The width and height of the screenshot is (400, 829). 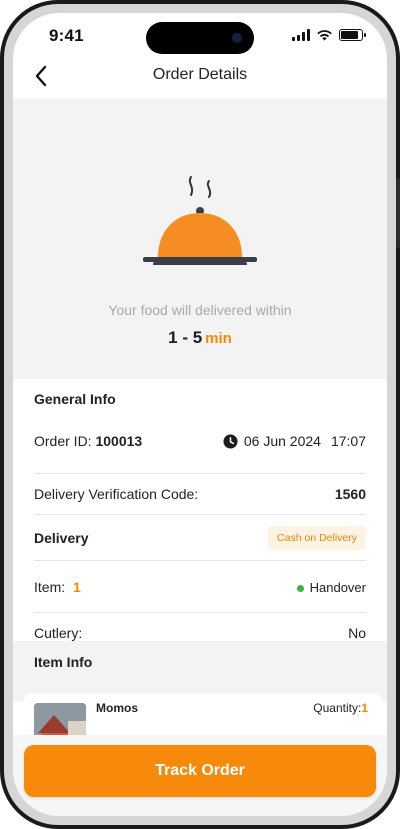 I want to click on status-bar: 9:41, so click(x=200, y=37).